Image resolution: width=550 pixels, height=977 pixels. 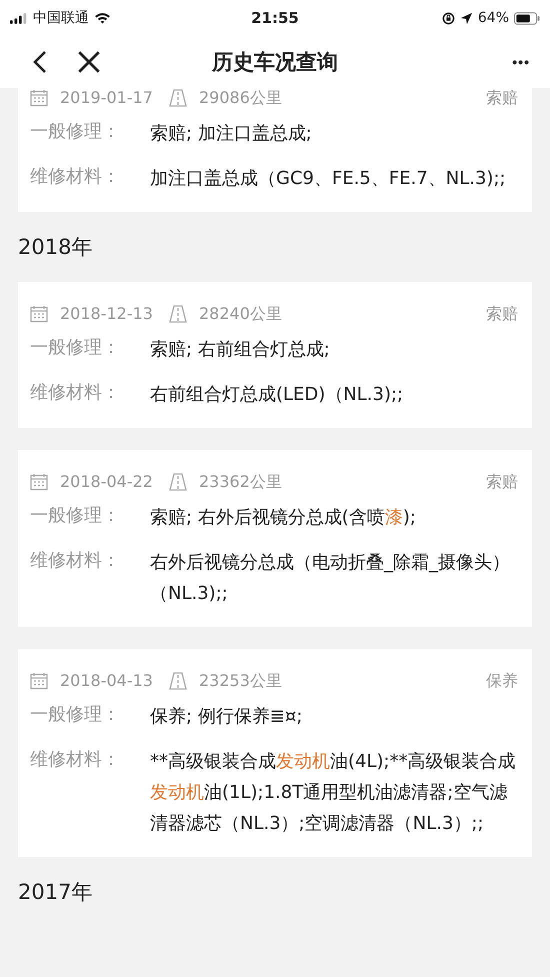 What do you see at coordinates (466, 18) in the screenshot?
I see `location-icon` at bounding box center [466, 18].